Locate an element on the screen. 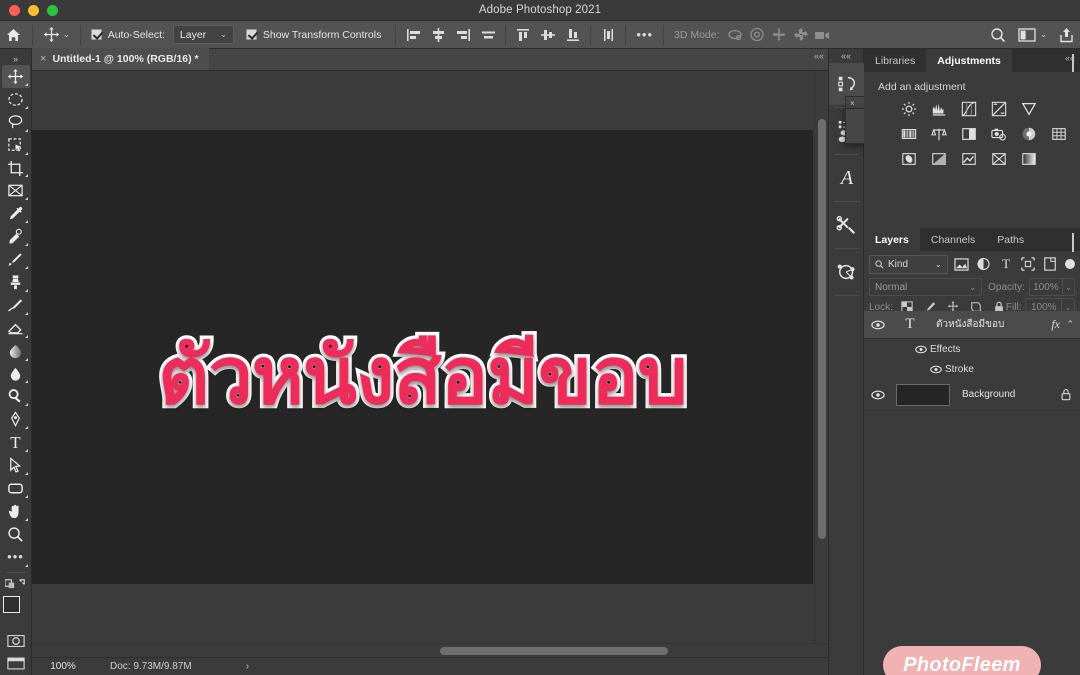 This screenshot has height=675, width=1080. type-tool: T is located at coordinates (16, 442).